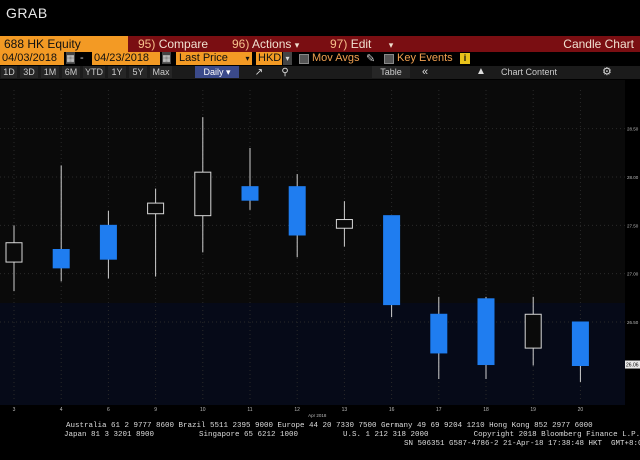 The height and width of the screenshot is (460, 640). What do you see at coordinates (117, 72) in the screenshot?
I see `range-button-1y: 1Y` at bounding box center [117, 72].